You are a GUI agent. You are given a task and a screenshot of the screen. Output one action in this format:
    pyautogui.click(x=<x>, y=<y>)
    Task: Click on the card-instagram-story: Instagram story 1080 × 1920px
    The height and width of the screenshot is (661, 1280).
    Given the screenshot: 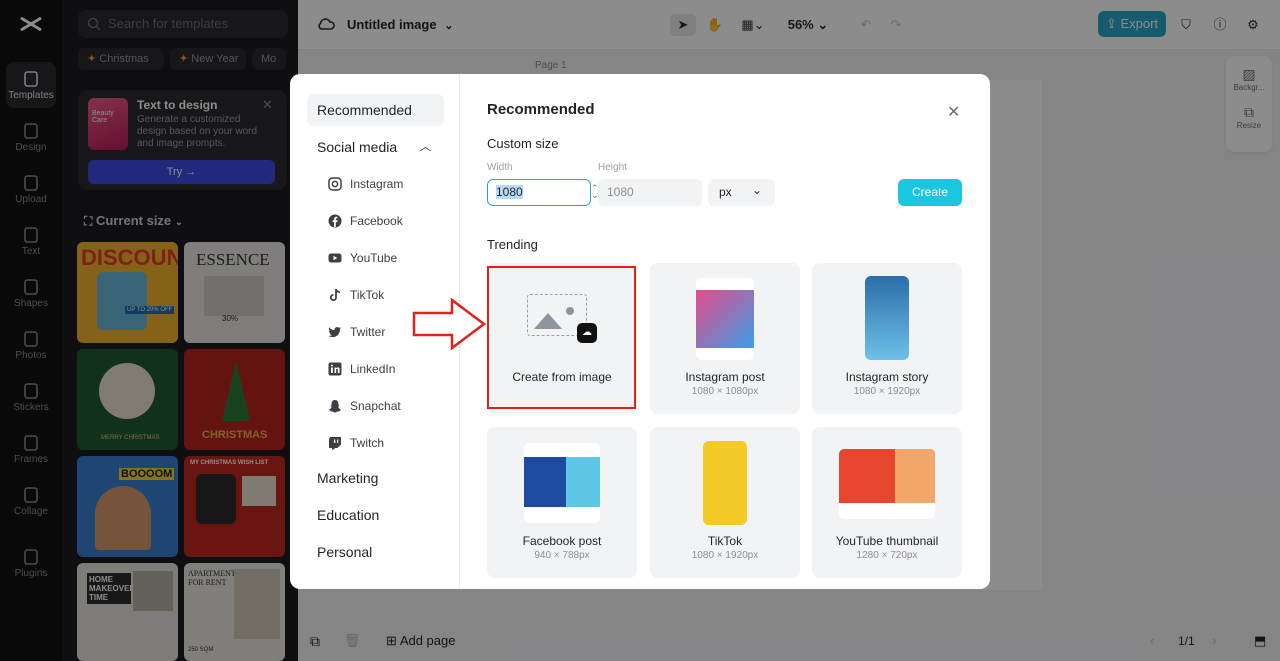 What is the action you would take?
    pyautogui.click(x=887, y=338)
    